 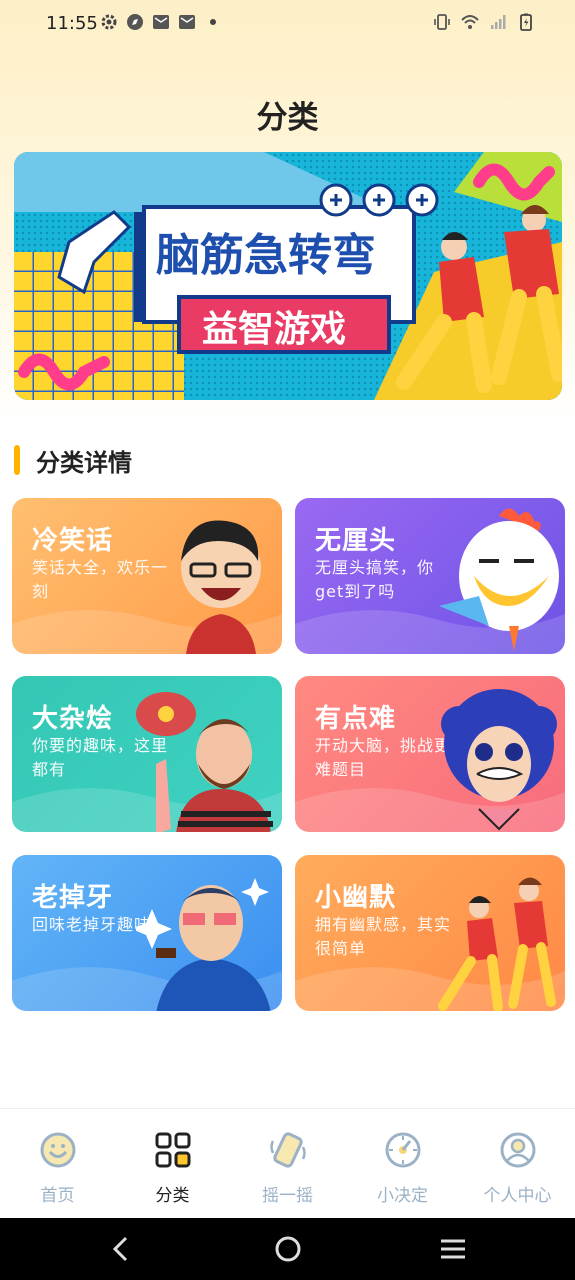 What do you see at coordinates (213, 22) in the screenshot?
I see `dot-icon` at bounding box center [213, 22].